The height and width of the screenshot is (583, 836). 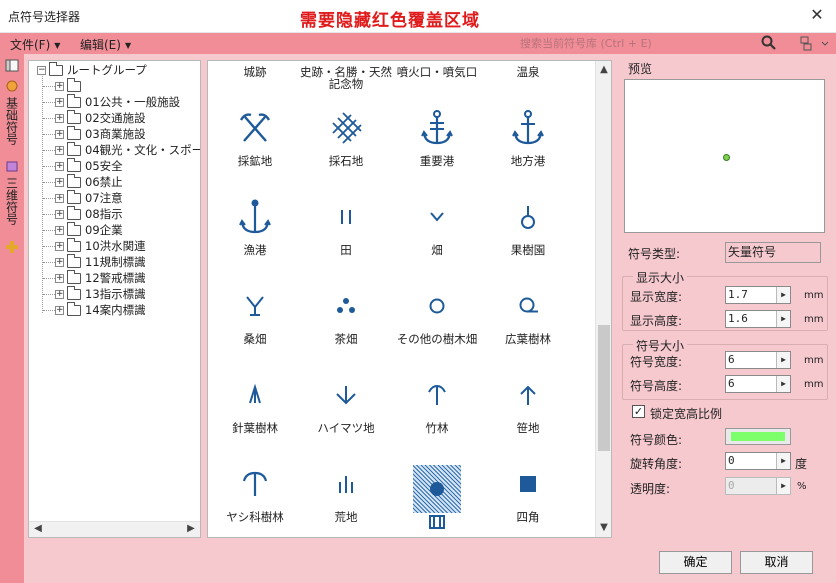 What do you see at coordinates (776, 562) in the screenshot?
I see `cancel-button: 取消` at bounding box center [776, 562].